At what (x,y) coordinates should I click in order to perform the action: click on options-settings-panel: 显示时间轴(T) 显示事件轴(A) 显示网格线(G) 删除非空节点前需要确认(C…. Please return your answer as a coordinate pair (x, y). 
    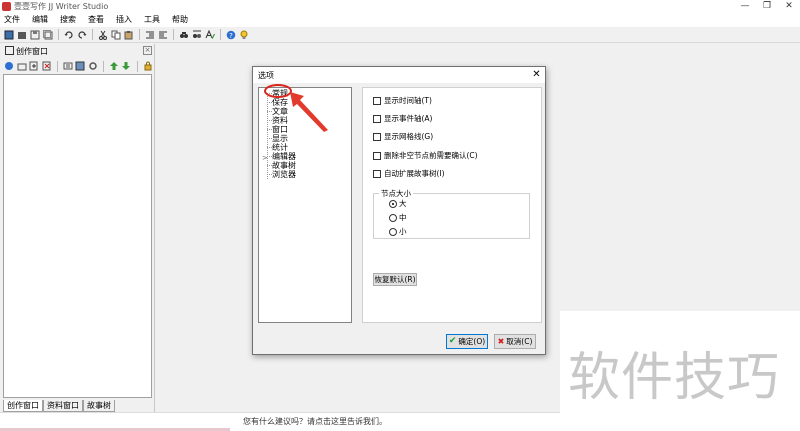
    Looking at the image, I should click on (452, 205).